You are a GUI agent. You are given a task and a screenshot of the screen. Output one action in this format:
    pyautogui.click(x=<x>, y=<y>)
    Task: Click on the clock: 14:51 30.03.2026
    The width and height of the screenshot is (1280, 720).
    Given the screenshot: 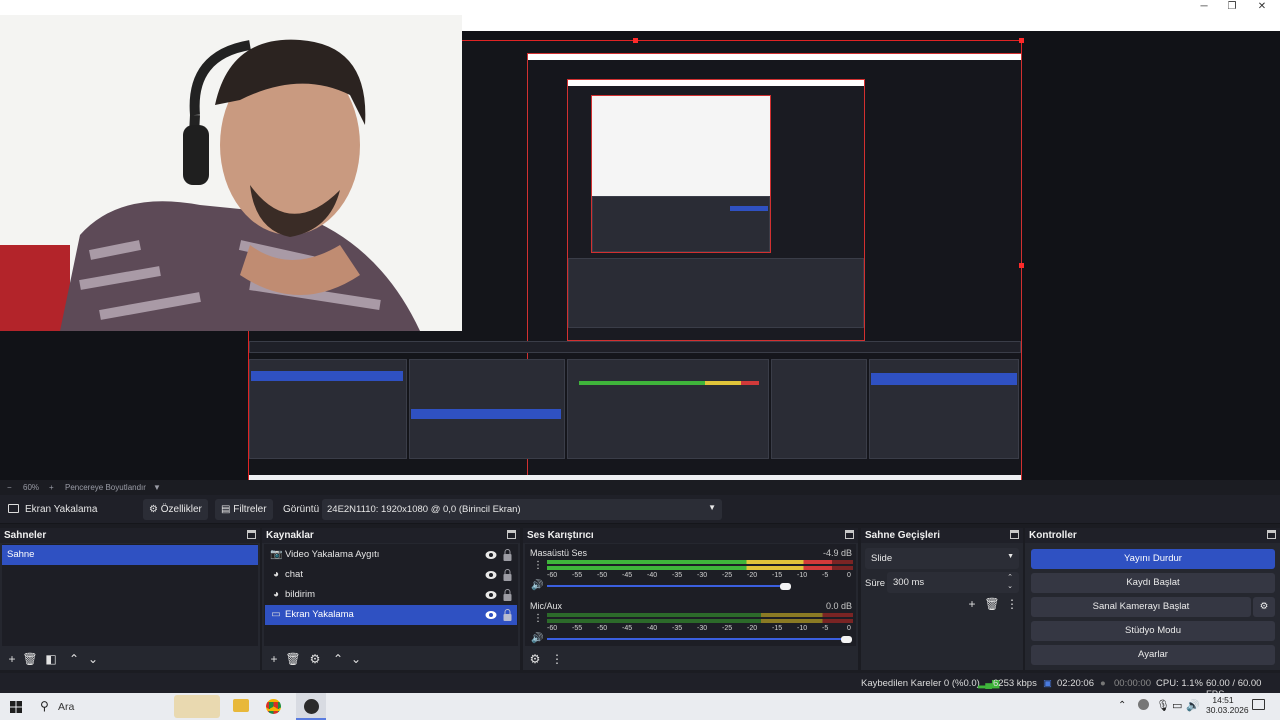 What is the action you would take?
    pyautogui.click(x=1227, y=707)
    